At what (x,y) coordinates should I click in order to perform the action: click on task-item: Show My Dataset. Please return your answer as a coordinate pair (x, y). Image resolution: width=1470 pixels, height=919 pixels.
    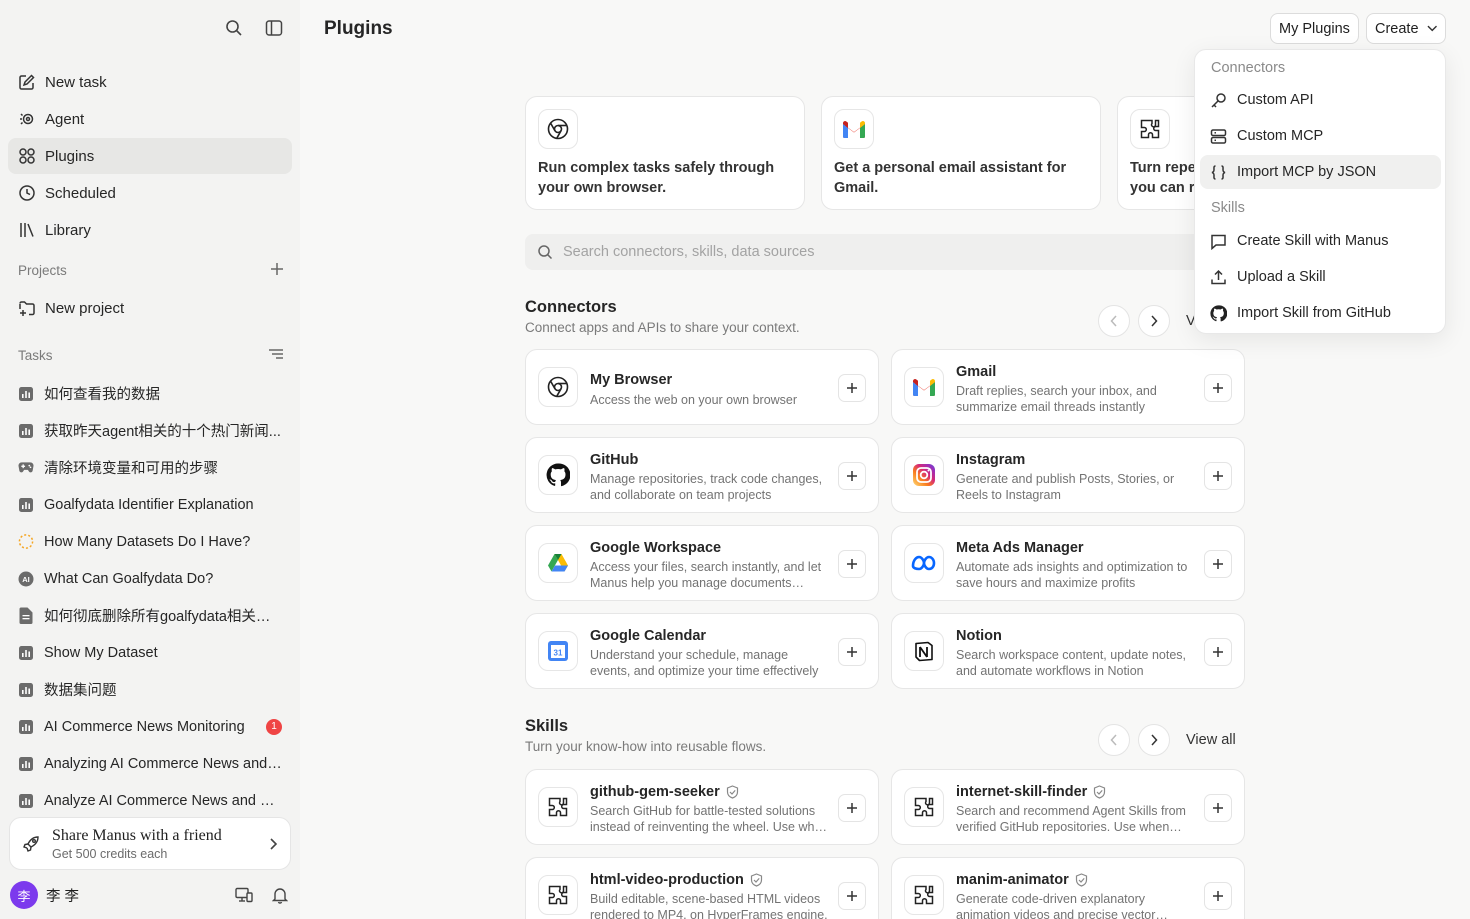
    Looking at the image, I should click on (150, 652).